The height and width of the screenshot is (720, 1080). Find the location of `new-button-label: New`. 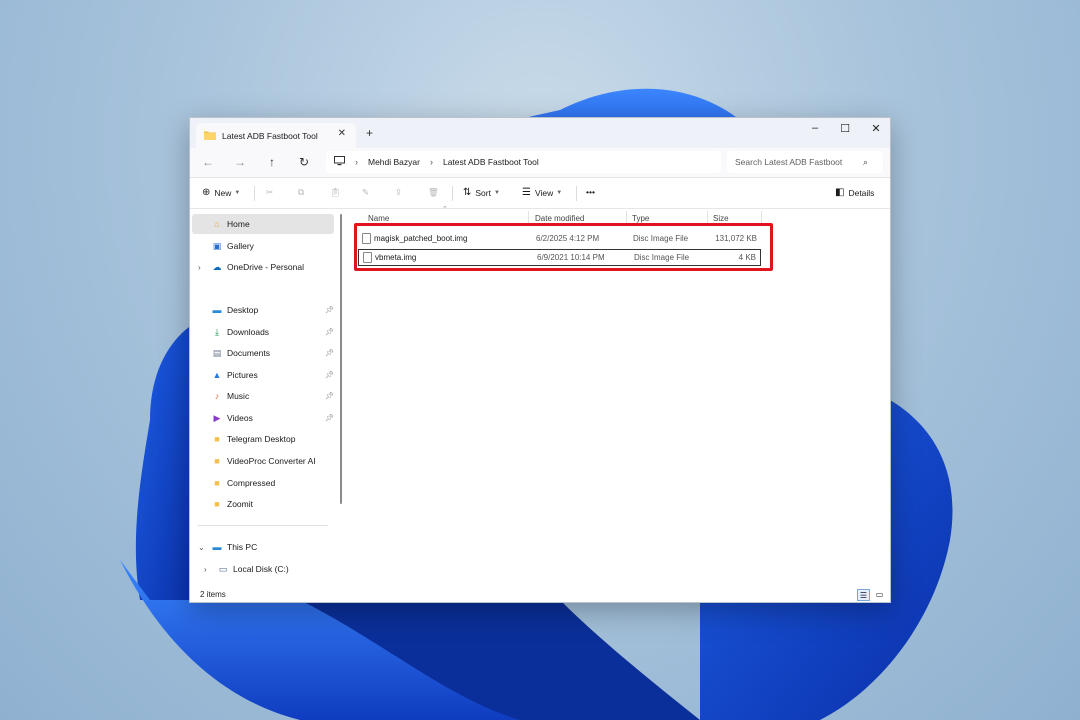

new-button-label: New is located at coordinates (223, 192).